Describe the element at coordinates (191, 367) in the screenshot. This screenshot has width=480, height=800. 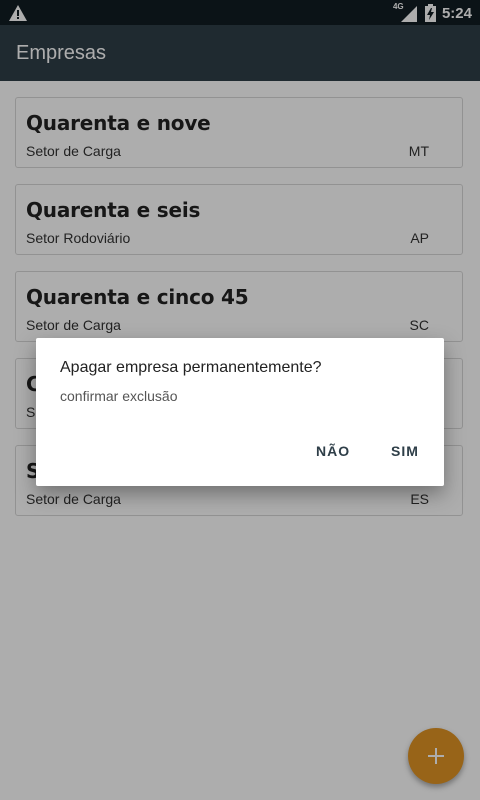
I see `dialog-title: Apagar empresa permanentemente?` at that location.